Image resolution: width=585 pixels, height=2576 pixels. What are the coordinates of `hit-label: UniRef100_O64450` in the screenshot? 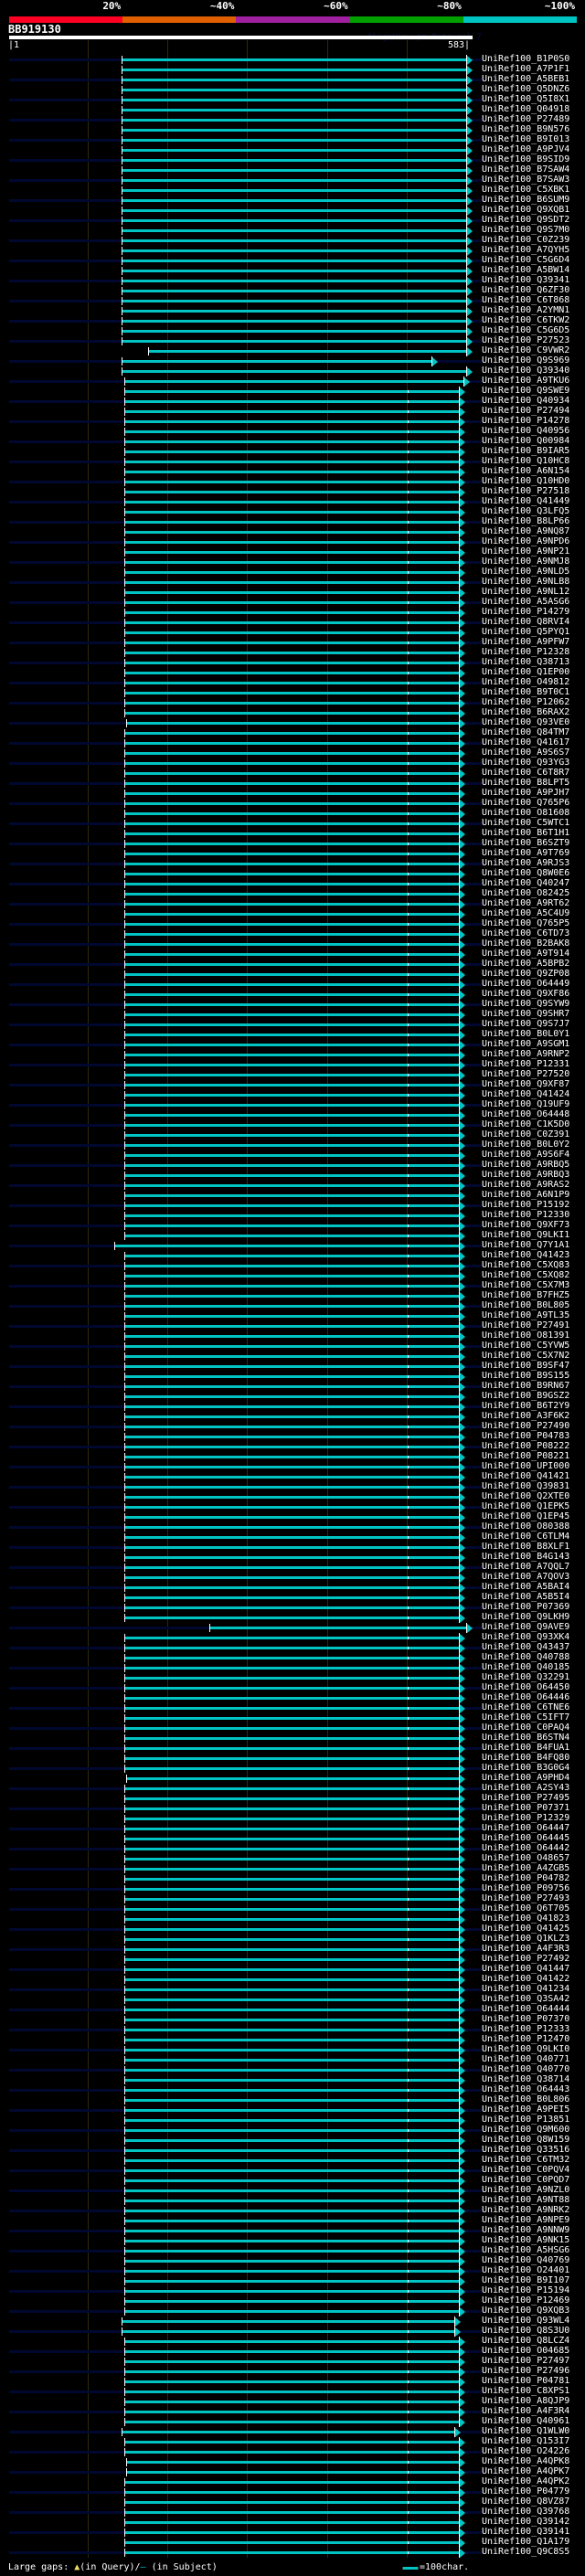 It's located at (526, 1687).